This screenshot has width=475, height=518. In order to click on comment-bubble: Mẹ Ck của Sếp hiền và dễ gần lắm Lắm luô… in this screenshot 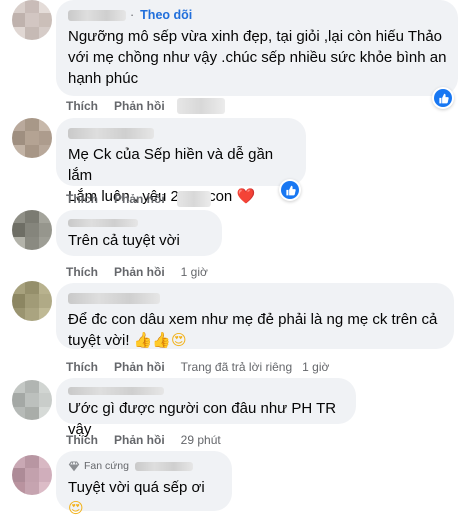, I will do `click(181, 161)`.